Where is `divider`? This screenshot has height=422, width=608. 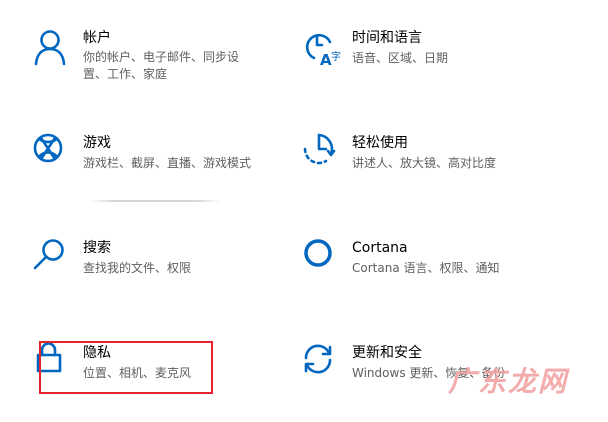
divider is located at coordinates (155, 201).